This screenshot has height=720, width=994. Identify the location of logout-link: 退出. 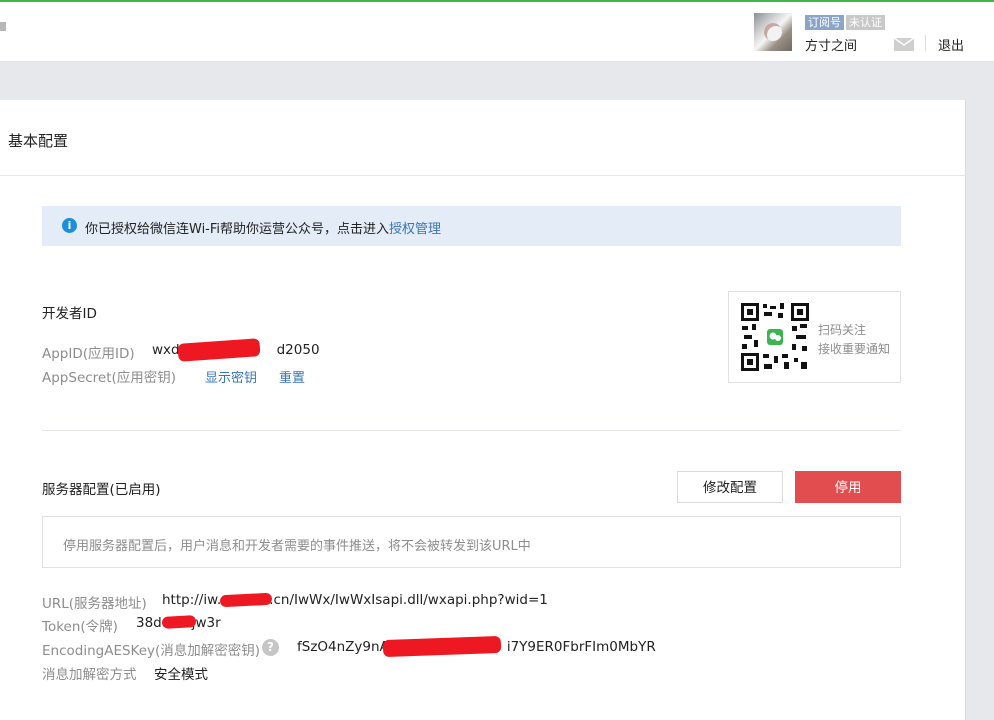
(951, 44).